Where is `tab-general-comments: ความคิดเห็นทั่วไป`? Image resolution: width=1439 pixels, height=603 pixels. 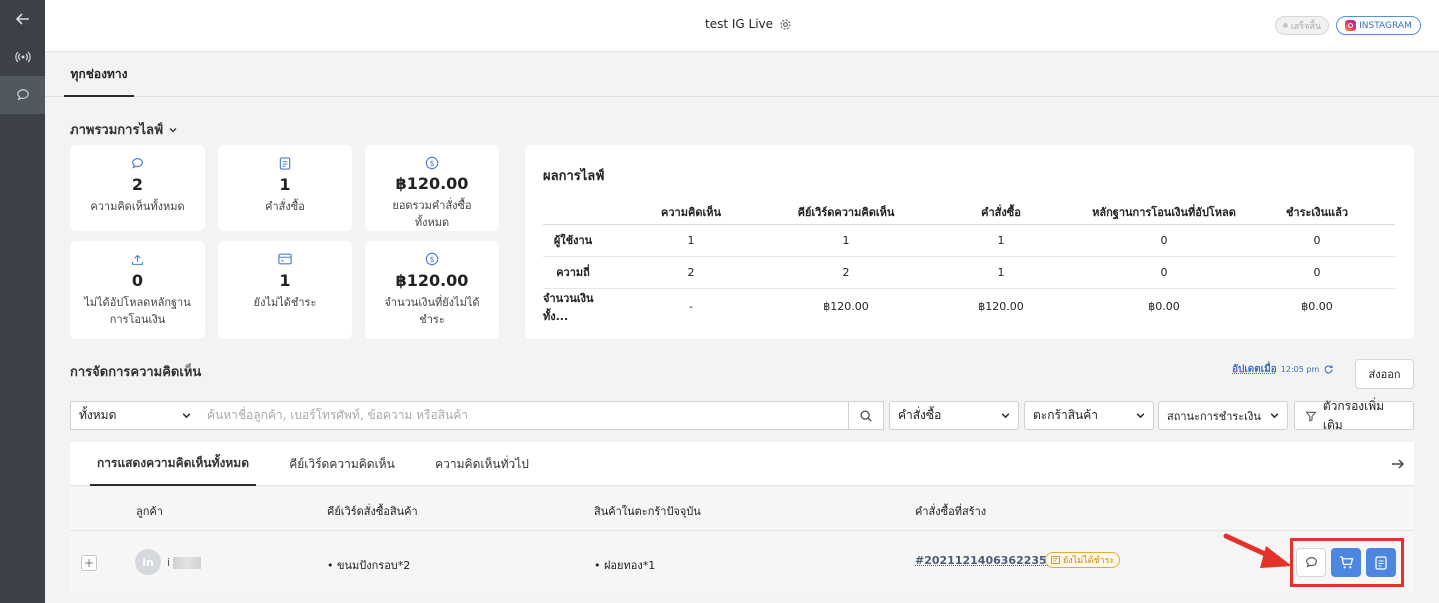 tab-general-comments: ความคิดเห็นทั่วไป is located at coordinates (482, 464).